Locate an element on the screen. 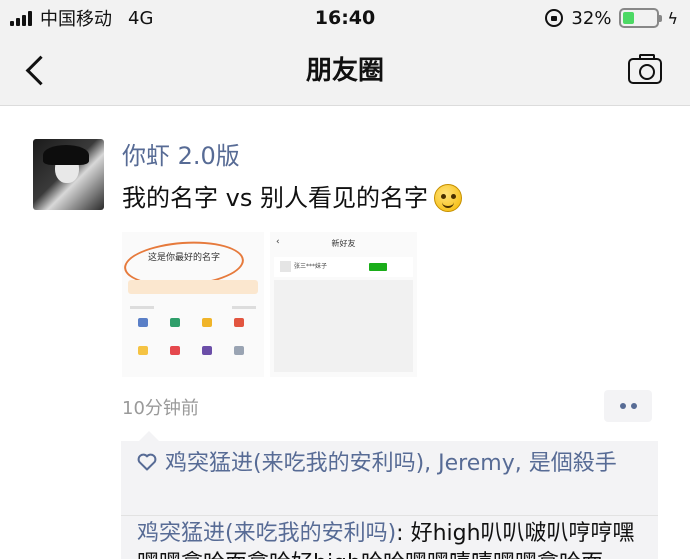 The width and height of the screenshot is (690, 559). likes-list: 鸡突猛进(来吃我的安利吗), Jeremy, 是個殺手 is located at coordinates (392, 464).